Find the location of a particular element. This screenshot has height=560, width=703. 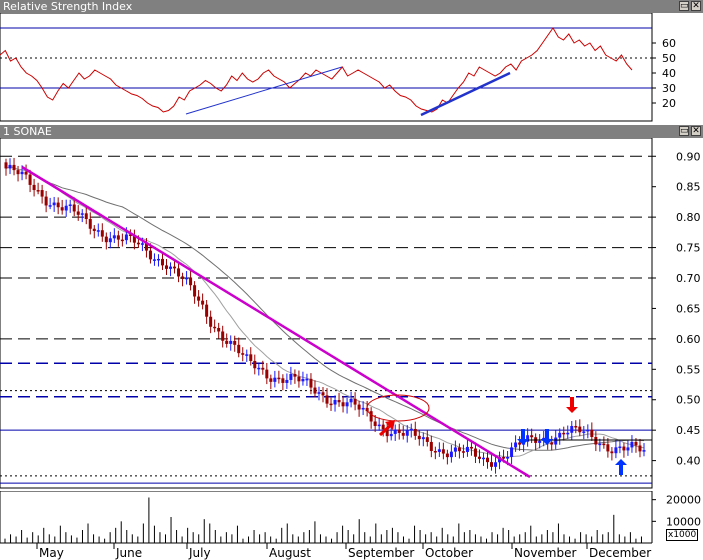

month-label: May is located at coordinates (51, 553).